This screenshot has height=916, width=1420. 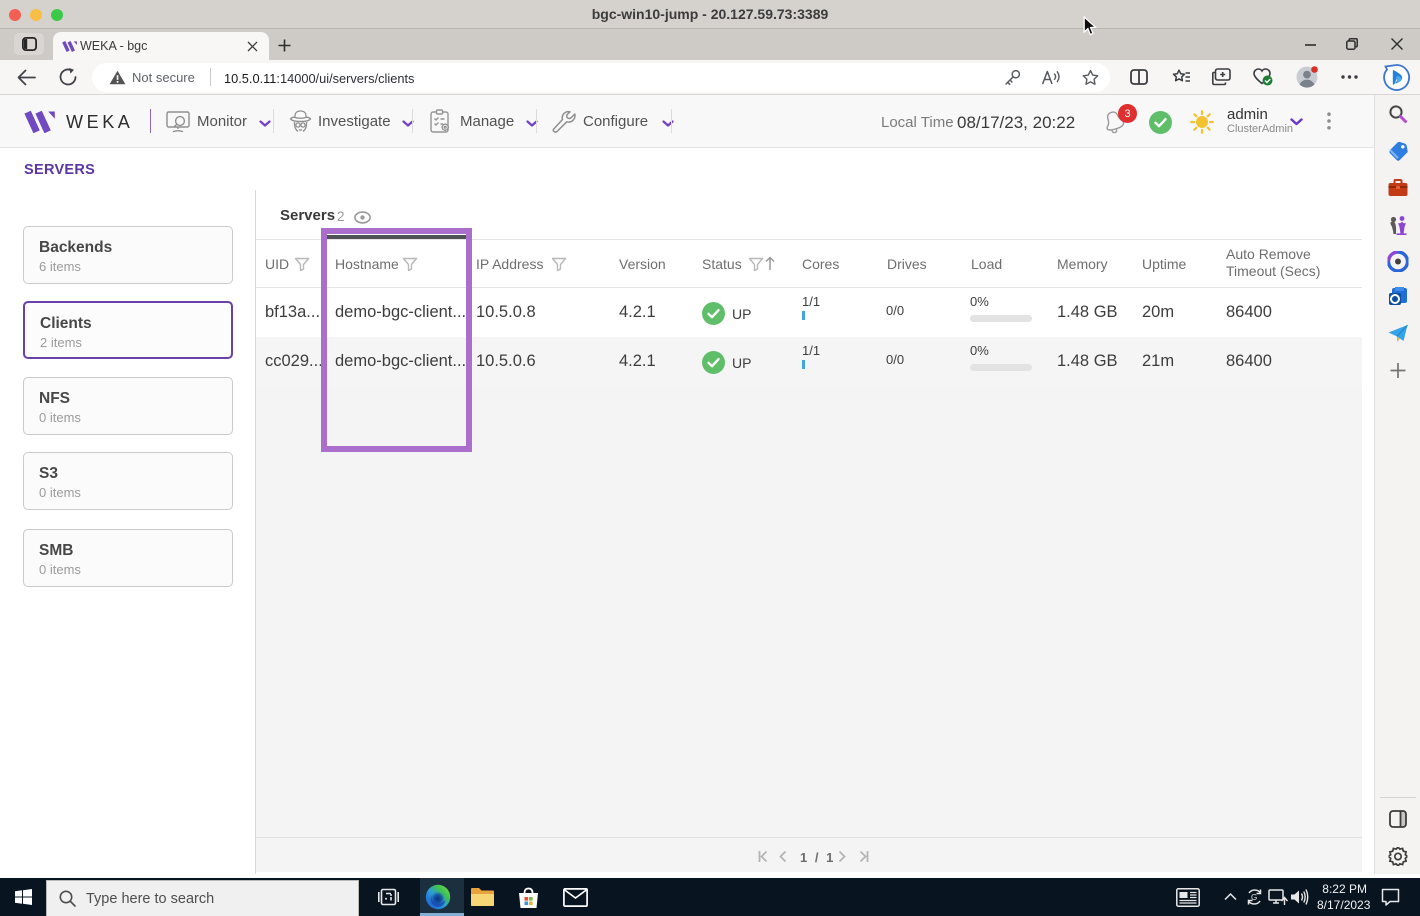 I want to click on svg-text: G, so click(x=1254, y=897).